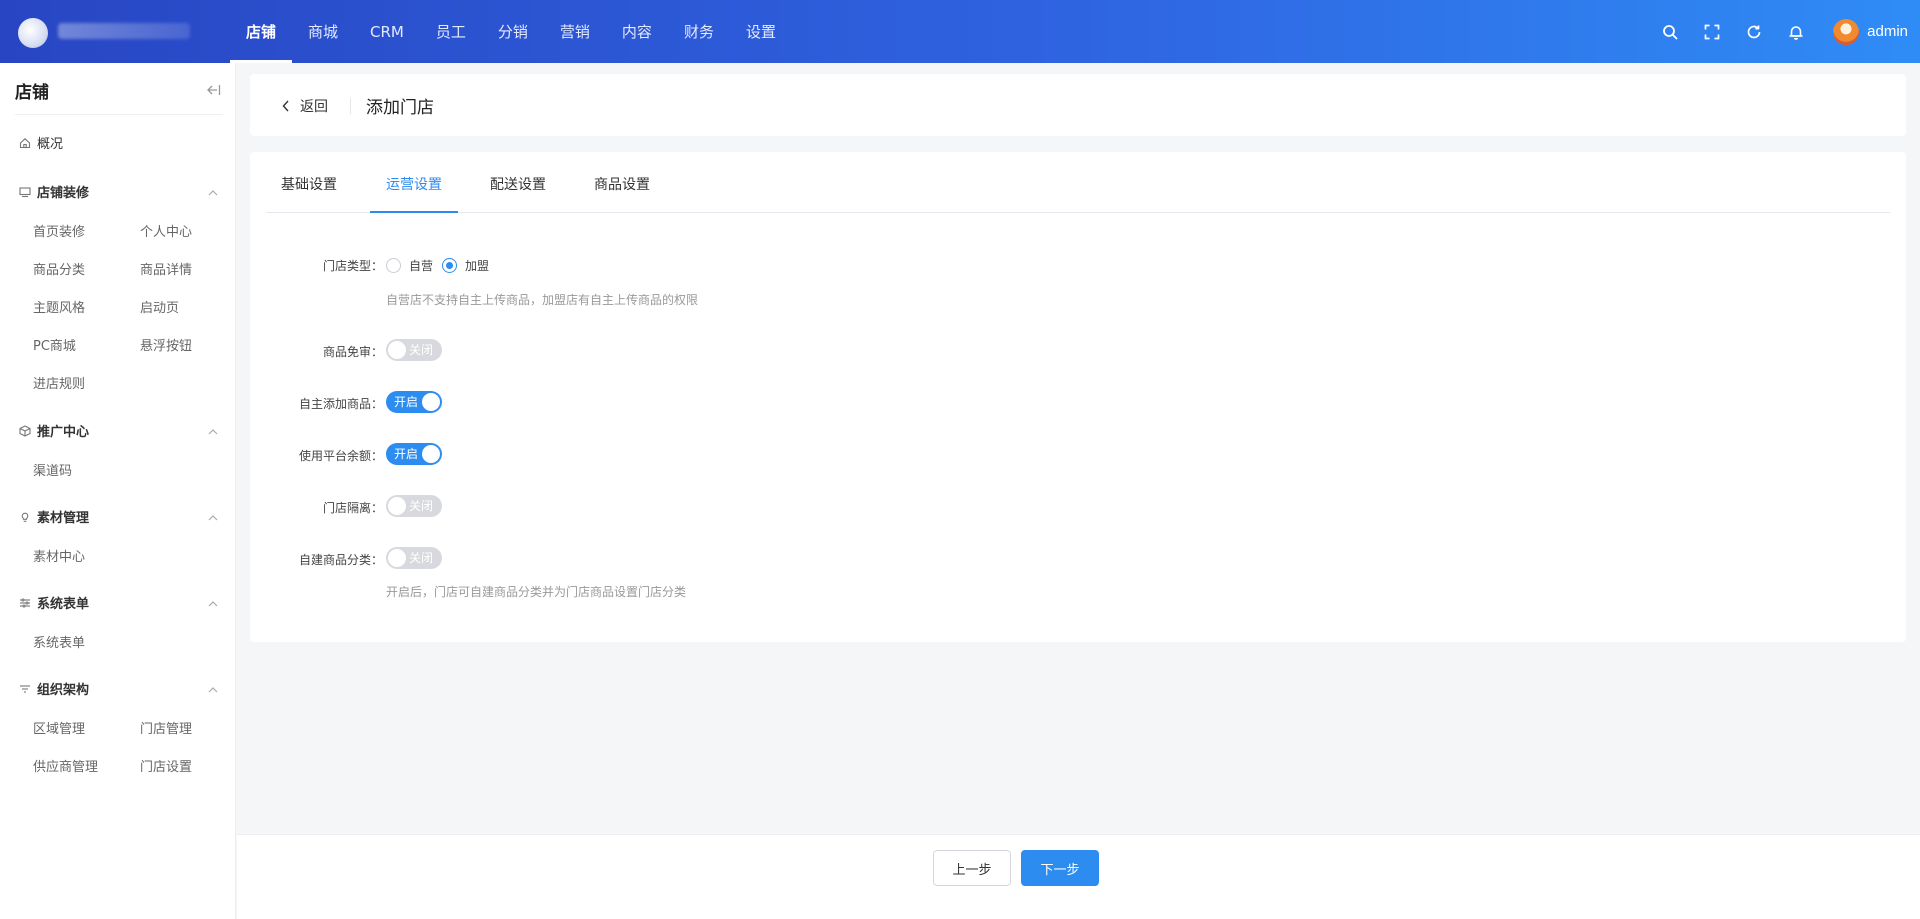  I want to click on top-navigation-bar: 店铺 商城 CRM 员工 分销 营销 内容 财务 设置 admin, so click(960, 31).